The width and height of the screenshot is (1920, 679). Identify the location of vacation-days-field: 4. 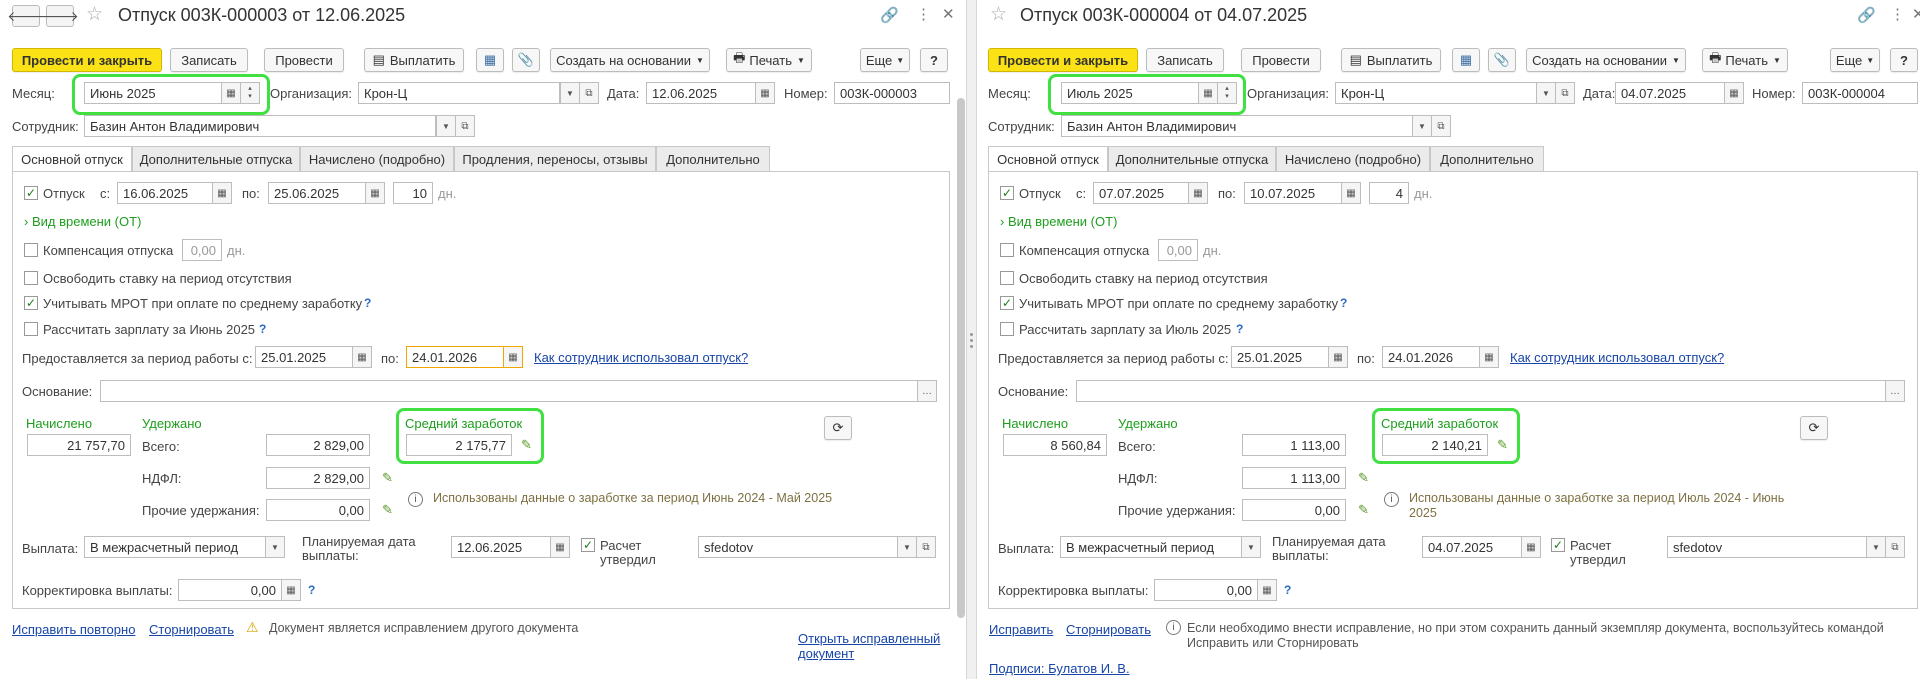
(1389, 193).